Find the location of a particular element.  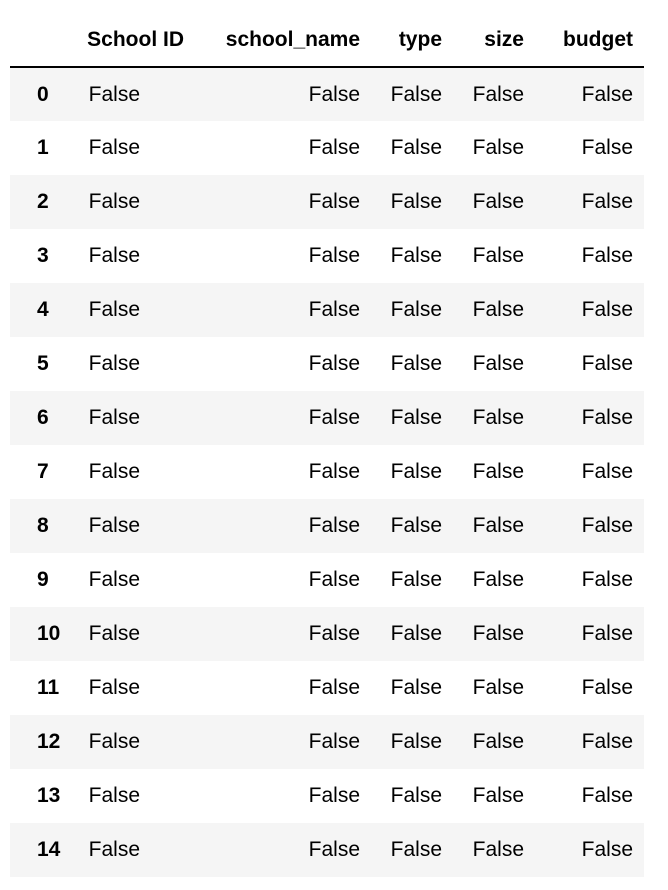

table-row: 11 False False False False False is located at coordinates (327, 688).